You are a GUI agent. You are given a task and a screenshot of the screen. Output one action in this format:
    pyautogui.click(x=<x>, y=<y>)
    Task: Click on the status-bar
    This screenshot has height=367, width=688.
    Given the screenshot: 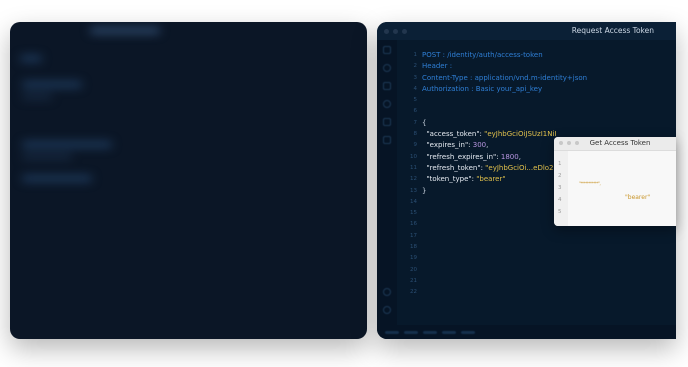 What is the action you would take?
    pyautogui.click(x=526, y=332)
    